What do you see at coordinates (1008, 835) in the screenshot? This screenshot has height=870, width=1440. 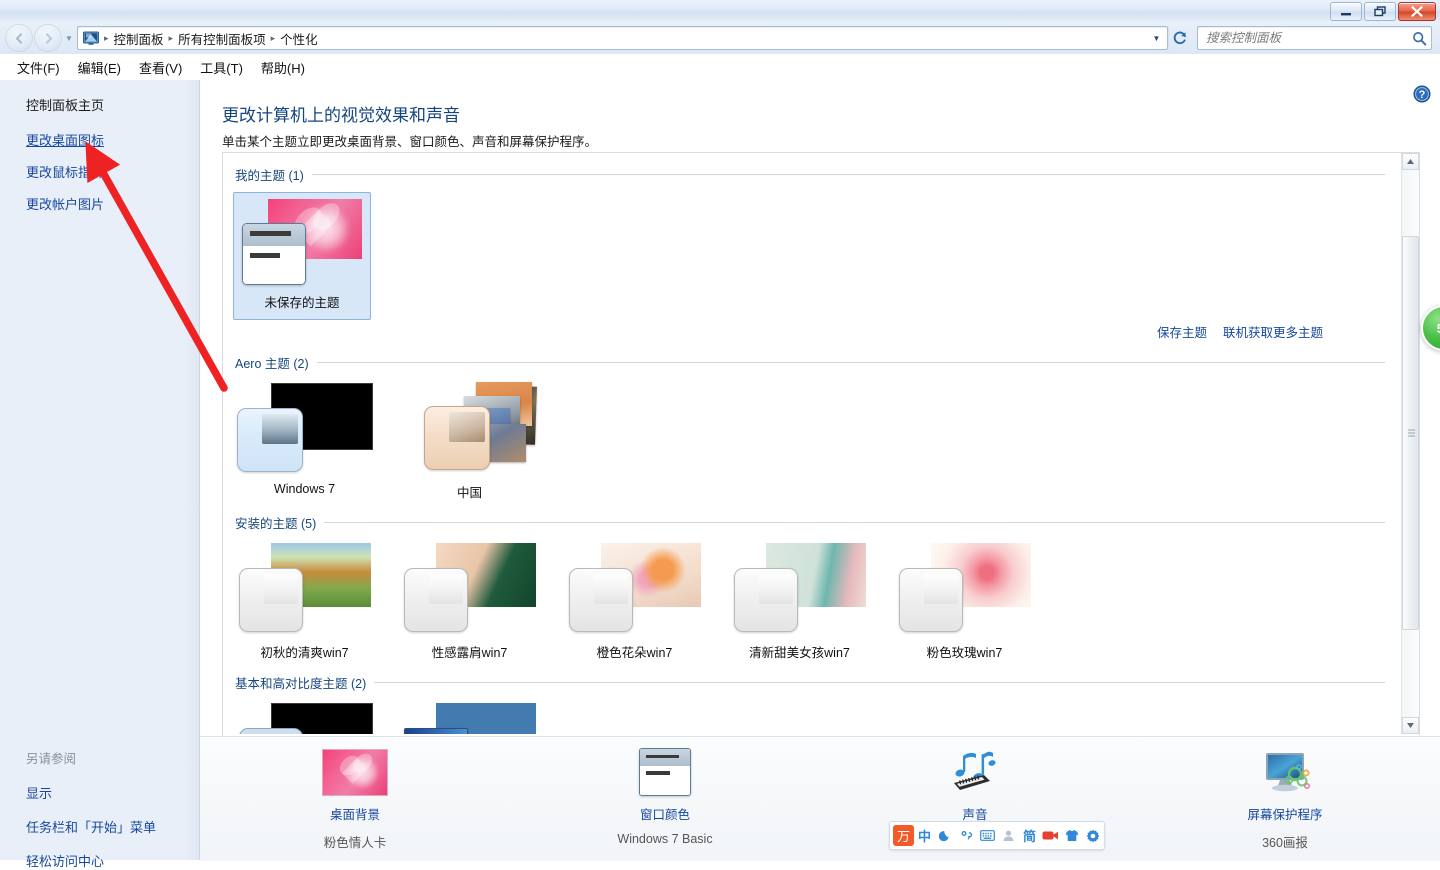 I see `ime-user-icon` at bounding box center [1008, 835].